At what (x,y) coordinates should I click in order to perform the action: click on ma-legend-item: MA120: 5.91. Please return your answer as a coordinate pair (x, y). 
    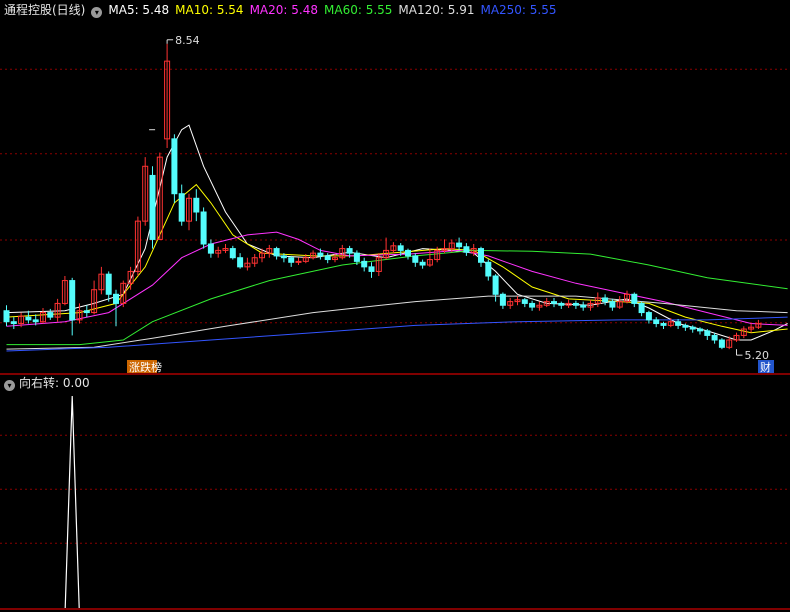
    Looking at the image, I should click on (436, 10).